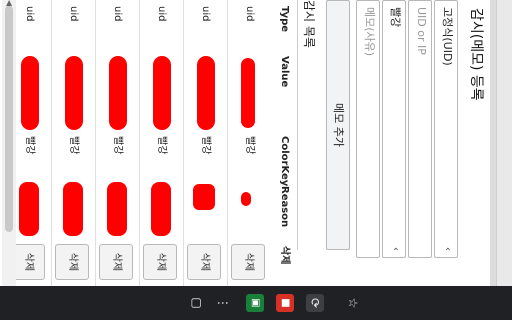  Describe the element at coordinates (9, 119) in the screenshot. I see `scrollbar-thumb` at that location.